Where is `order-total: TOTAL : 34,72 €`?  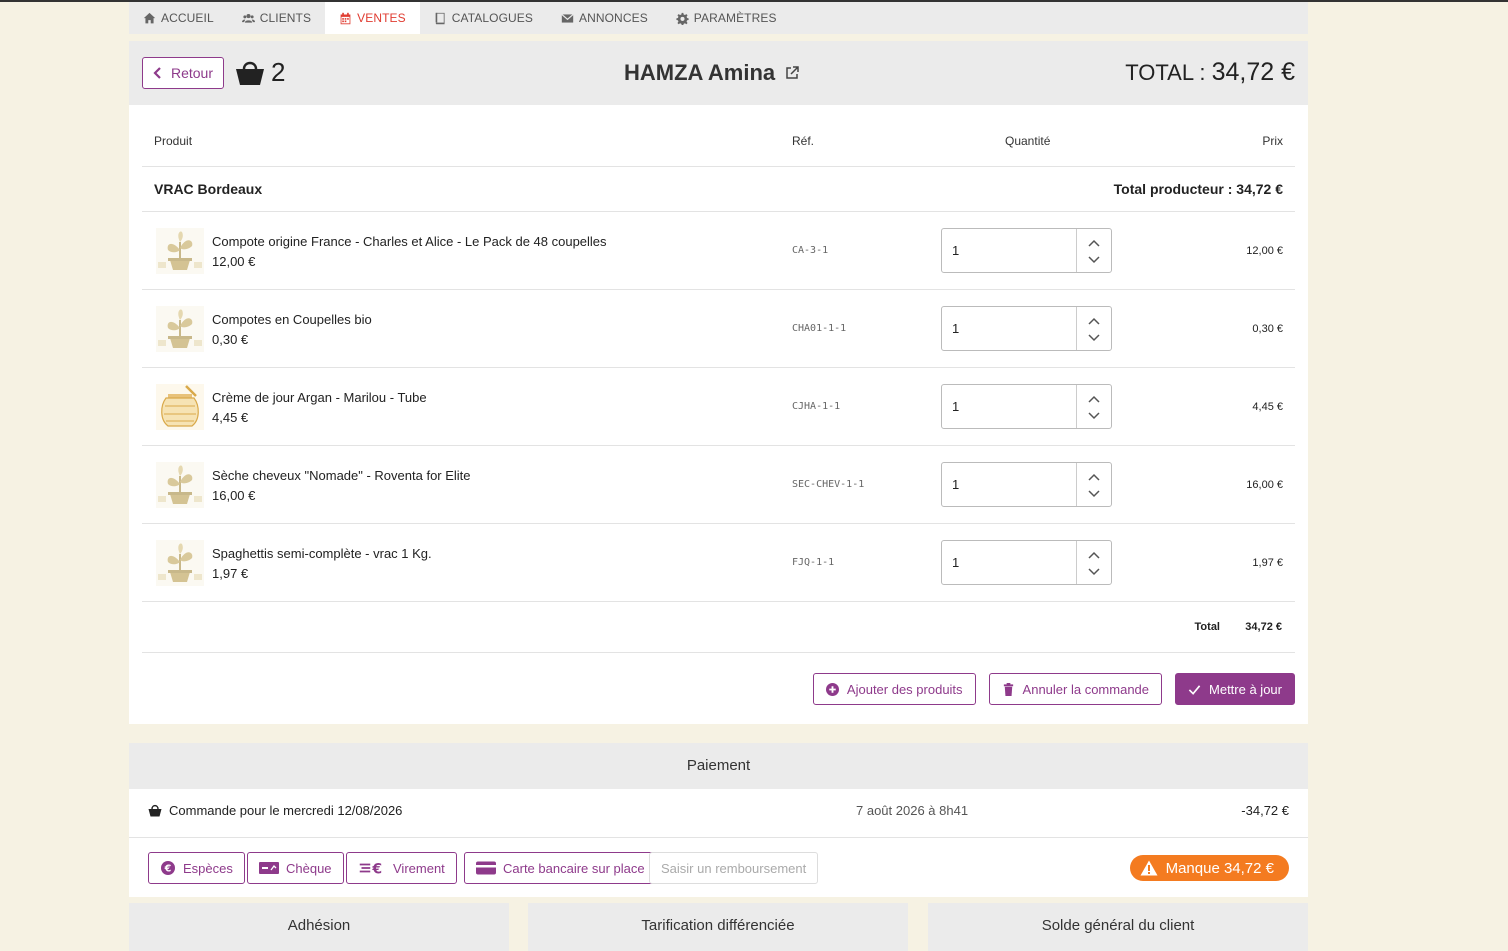 order-total: TOTAL : 34,72 € is located at coordinates (1210, 72).